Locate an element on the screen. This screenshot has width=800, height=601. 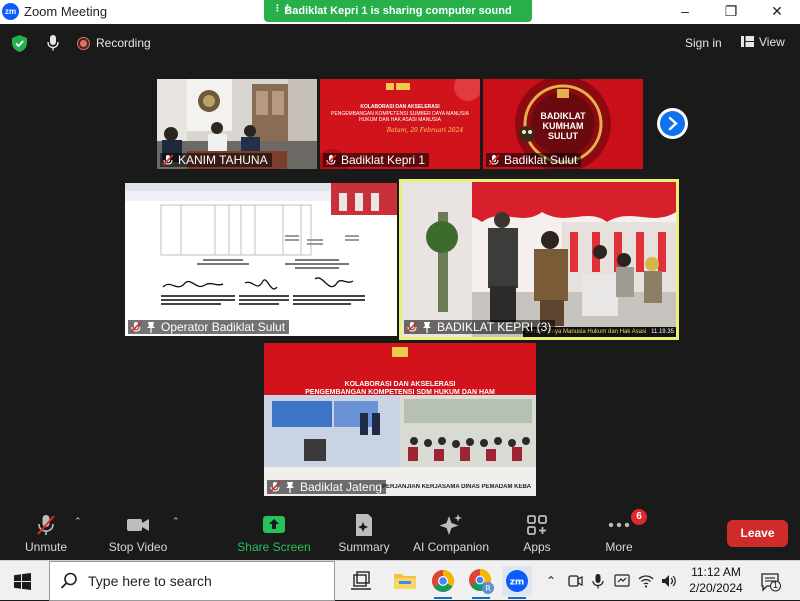
apps-icon is located at coordinates (537, 525).